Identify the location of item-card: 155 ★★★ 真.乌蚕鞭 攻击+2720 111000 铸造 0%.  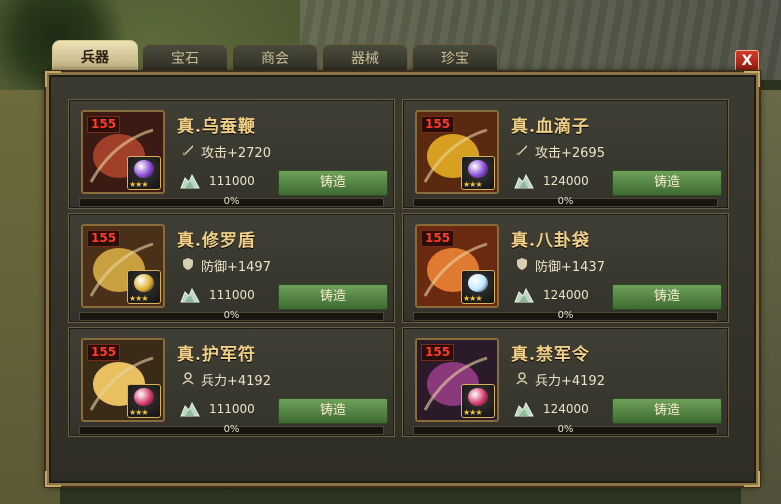
(231, 154).